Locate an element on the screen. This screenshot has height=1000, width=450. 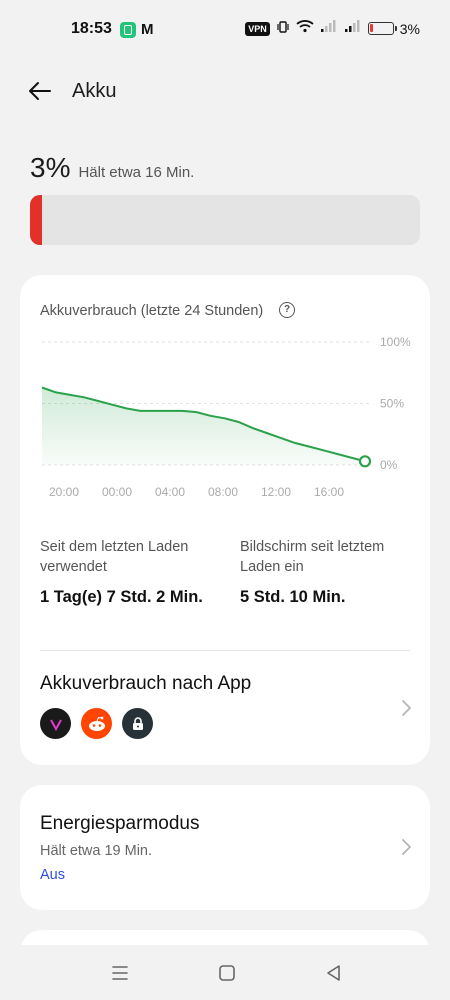
usage-by-app-title: Akkuverbrauch nach App is located at coordinates (146, 683).